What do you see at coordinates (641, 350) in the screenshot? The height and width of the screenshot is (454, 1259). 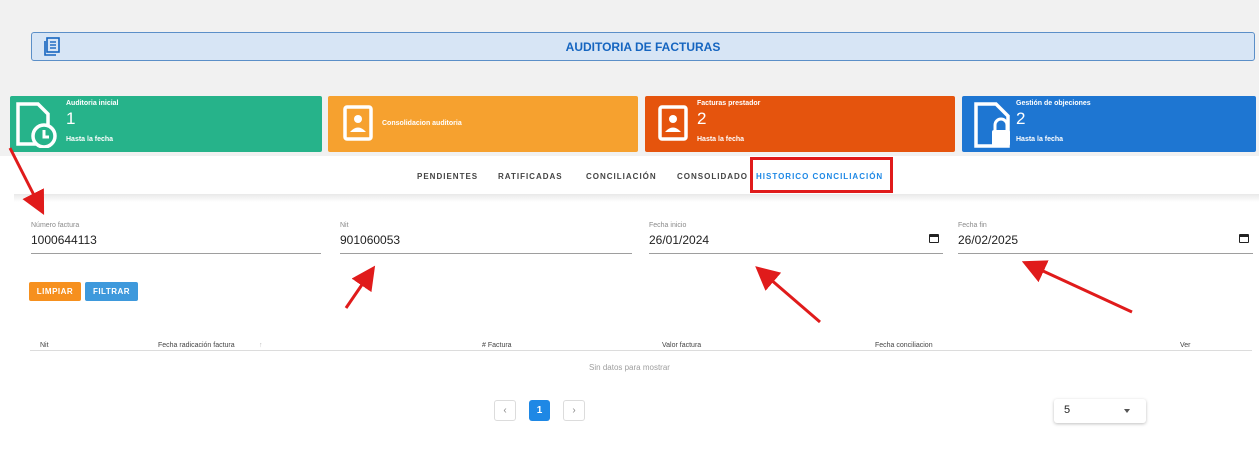 I see `table-header-divider` at bounding box center [641, 350].